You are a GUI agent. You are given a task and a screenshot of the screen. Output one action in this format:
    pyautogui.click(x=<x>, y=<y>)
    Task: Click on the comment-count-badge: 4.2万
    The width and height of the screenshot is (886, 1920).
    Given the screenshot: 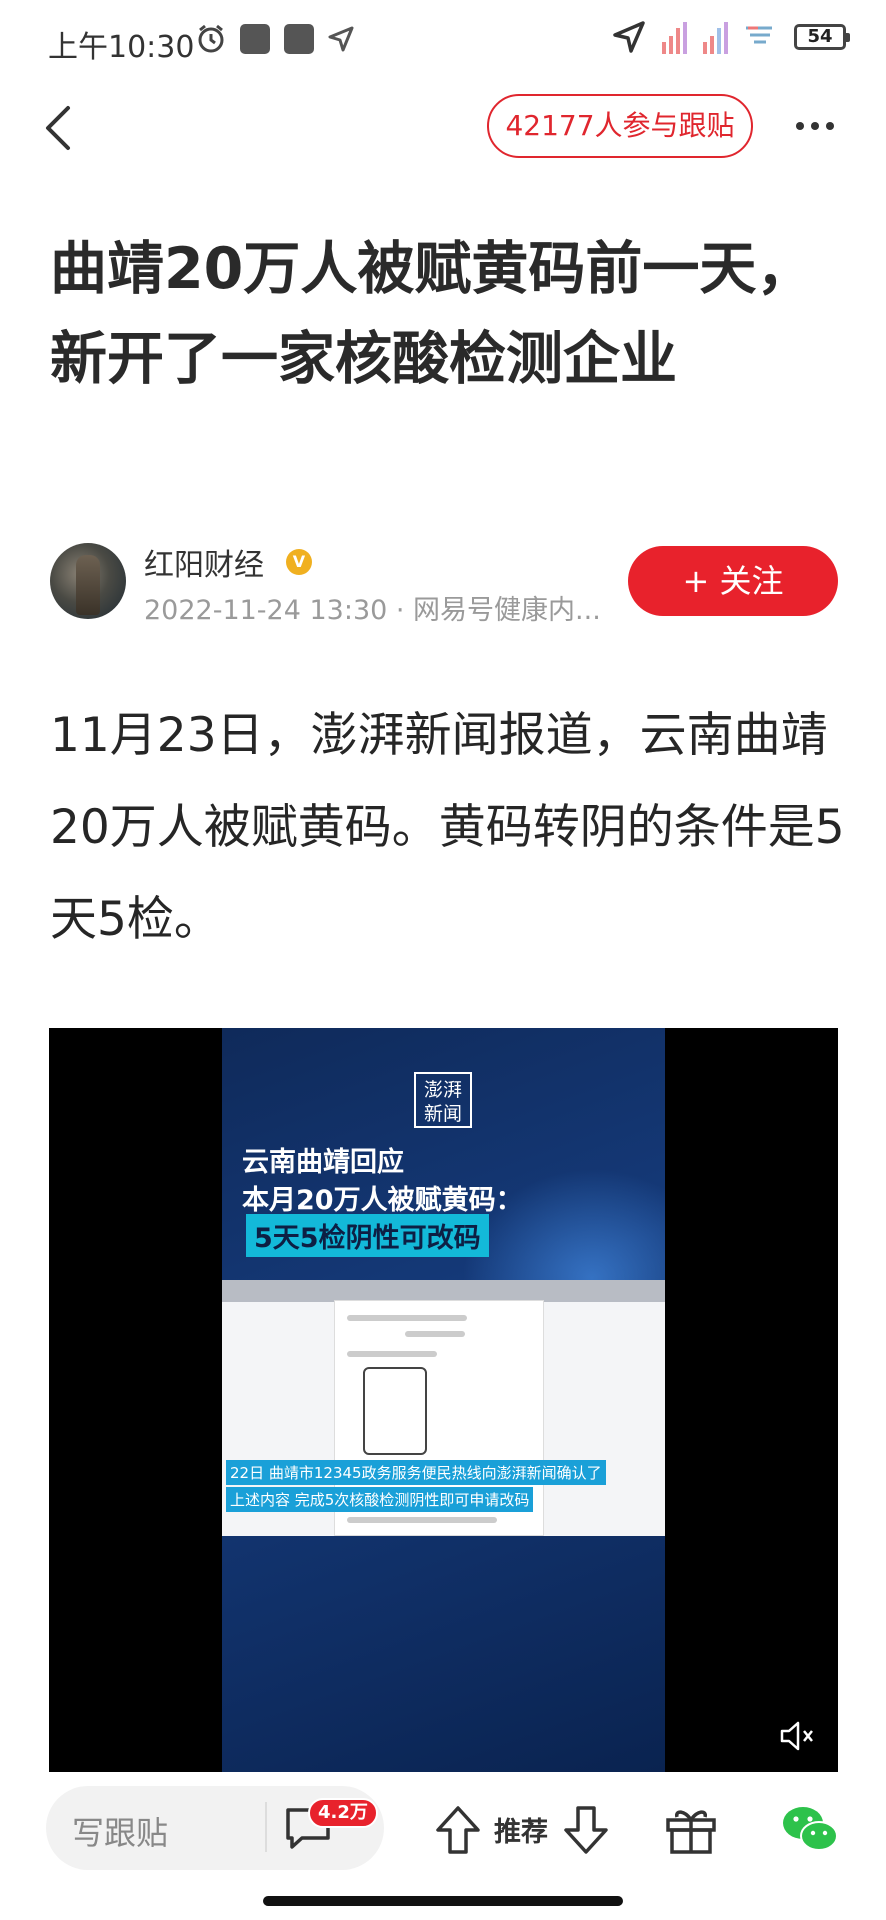 What is the action you would take?
    pyautogui.click(x=343, y=1813)
    